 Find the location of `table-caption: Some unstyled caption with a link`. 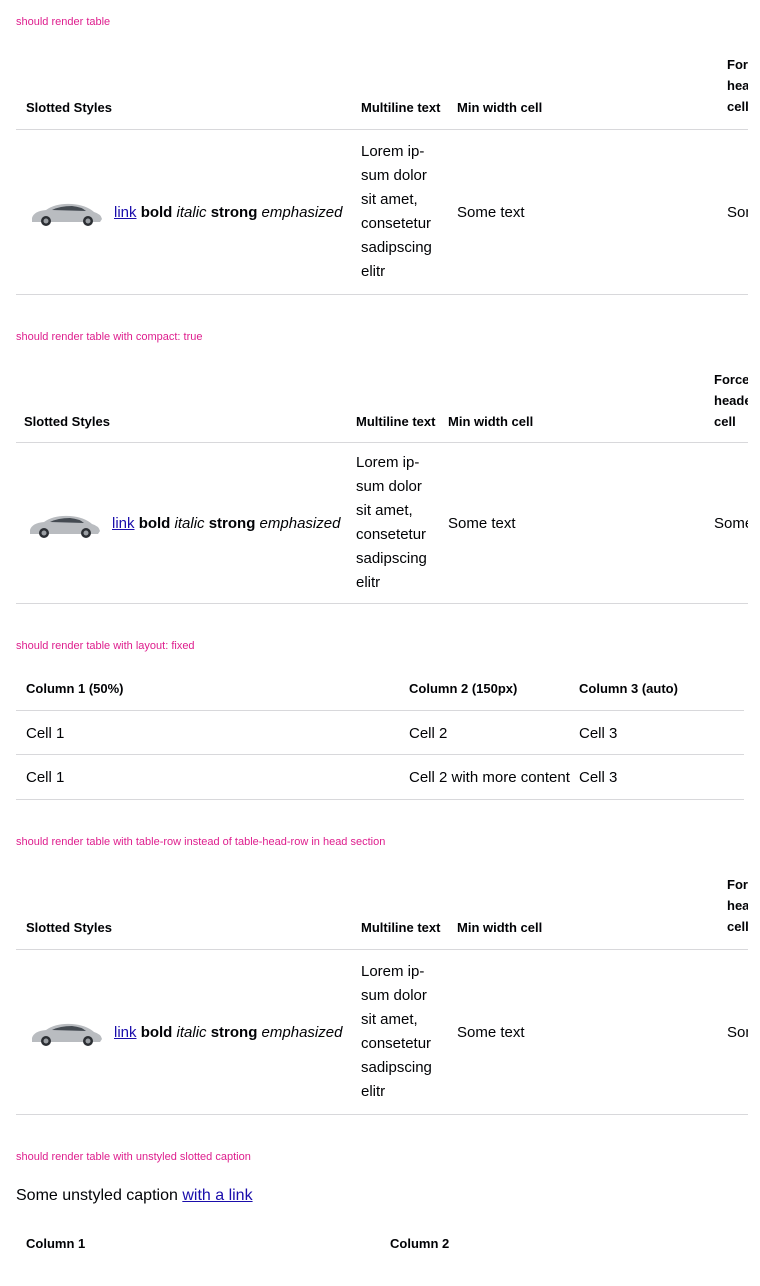

table-caption: Some unstyled caption with a link is located at coordinates (134, 1196).